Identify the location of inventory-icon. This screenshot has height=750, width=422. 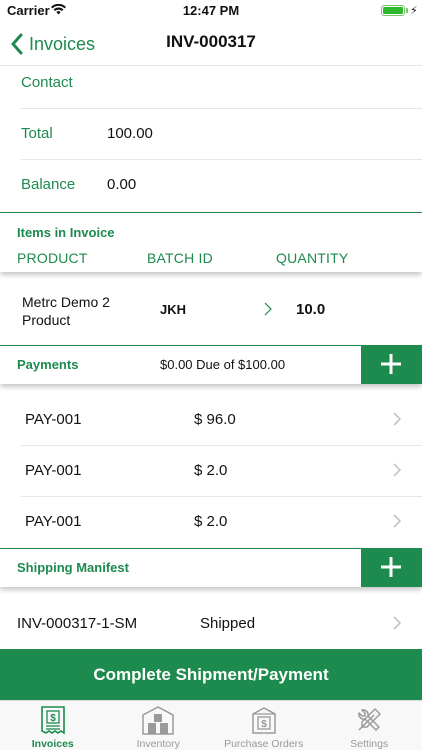
(158, 720).